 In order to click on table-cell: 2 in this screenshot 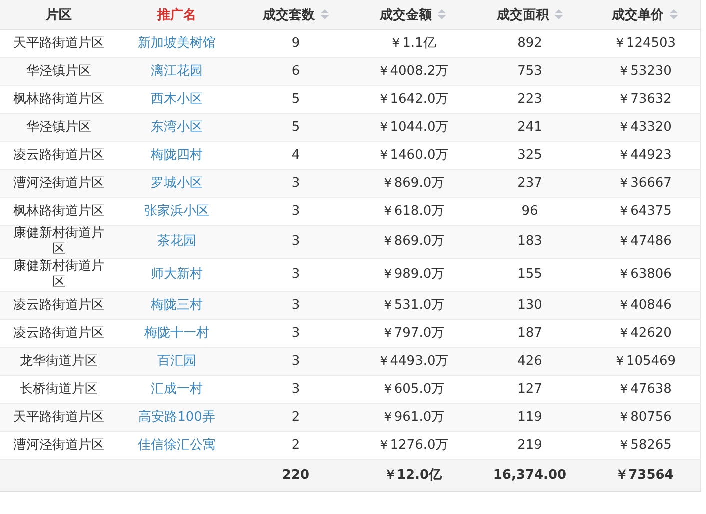, I will do `click(296, 418)`.